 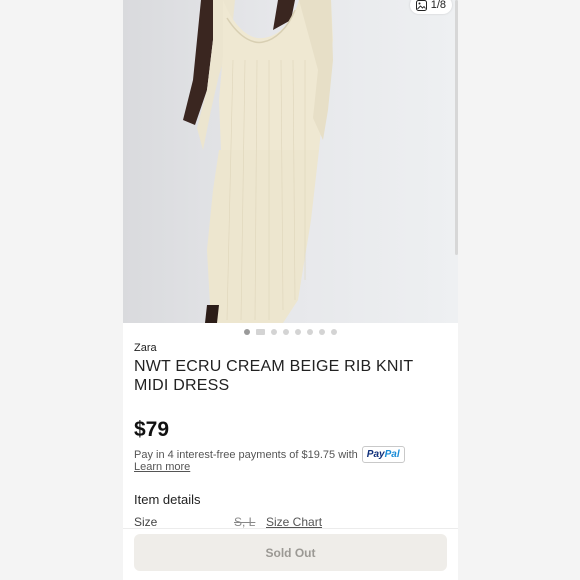 I want to click on sold-out-button: Sold Out, so click(x=290, y=552).